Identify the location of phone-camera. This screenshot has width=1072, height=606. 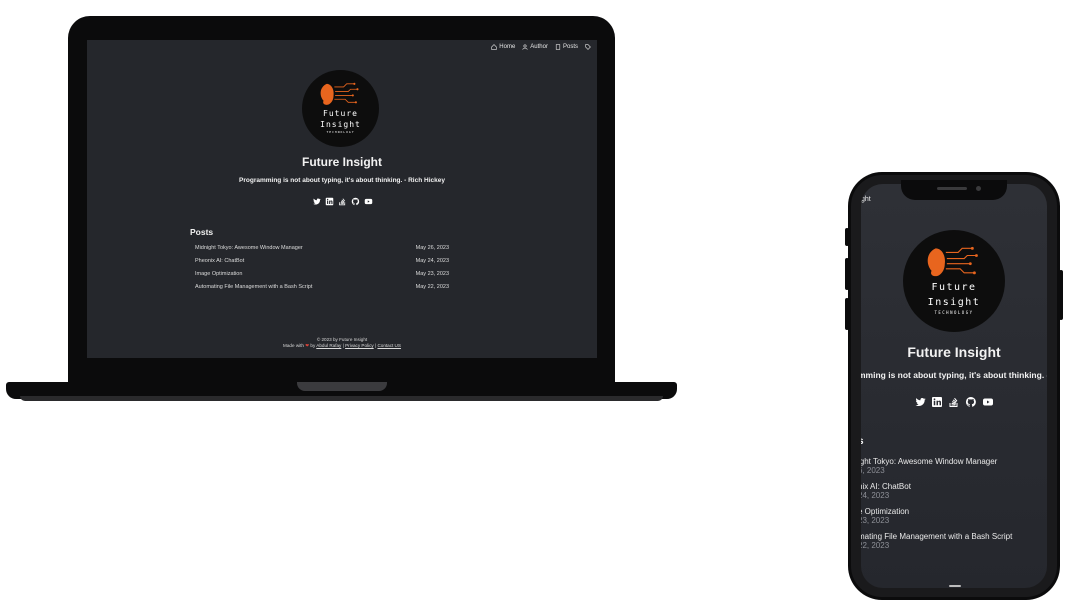
(978, 188).